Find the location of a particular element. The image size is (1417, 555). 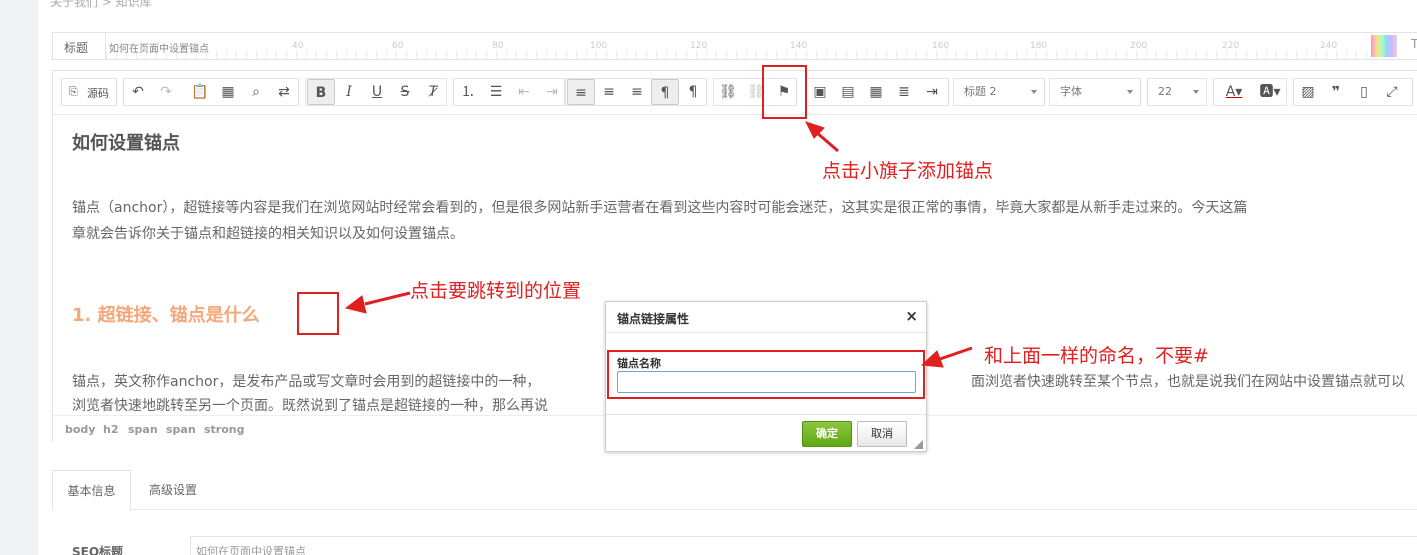

position-annotation: 点击要跳转到的位置 is located at coordinates (496, 291).